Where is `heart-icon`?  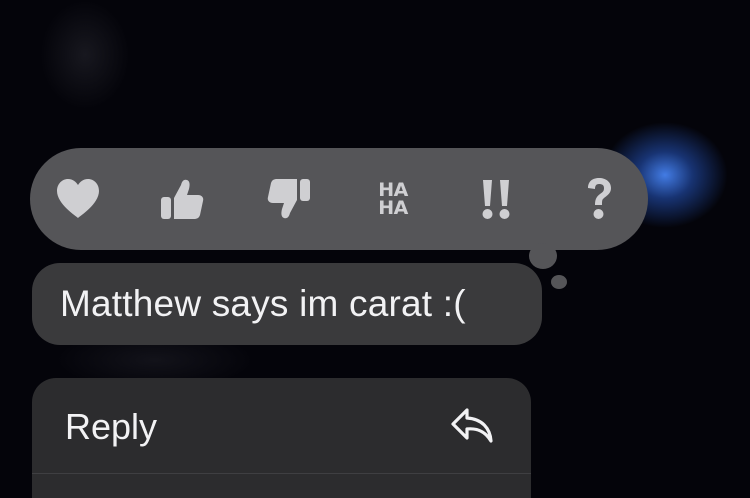
heart-icon is located at coordinates (78, 198).